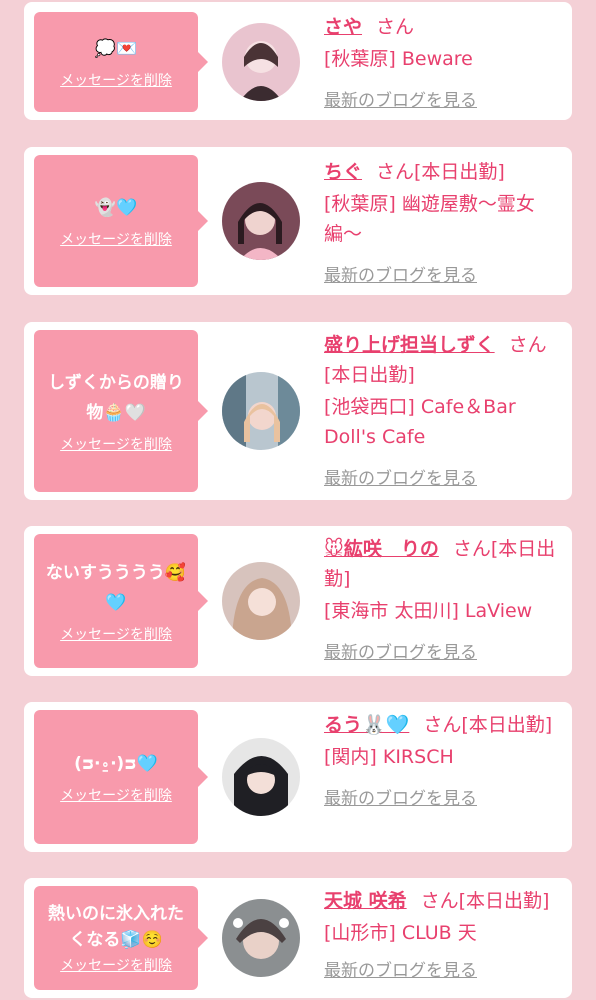  What do you see at coordinates (409, 345) in the screenshot?
I see `cast-name-link: 盛り上げ担当しずく` at bounding box center [409, 345].